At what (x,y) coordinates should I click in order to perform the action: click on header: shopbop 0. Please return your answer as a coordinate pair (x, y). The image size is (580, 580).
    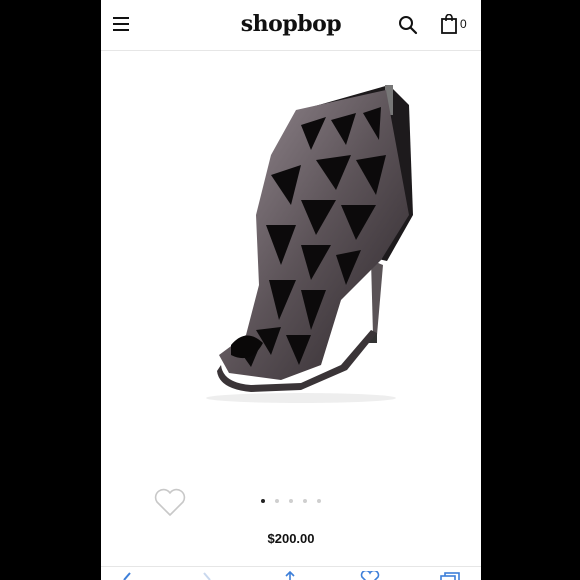
    Looking at the image, I should click on (291, 25).